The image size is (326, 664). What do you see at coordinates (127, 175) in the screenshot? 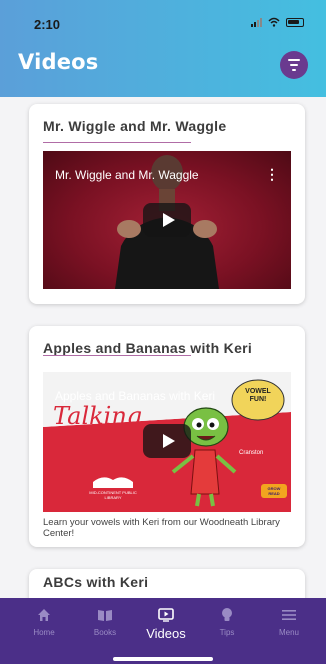
I see `video-overlay-title: Mr. Wiggle and Mr. Waggle` at bounding box center [127, 175].